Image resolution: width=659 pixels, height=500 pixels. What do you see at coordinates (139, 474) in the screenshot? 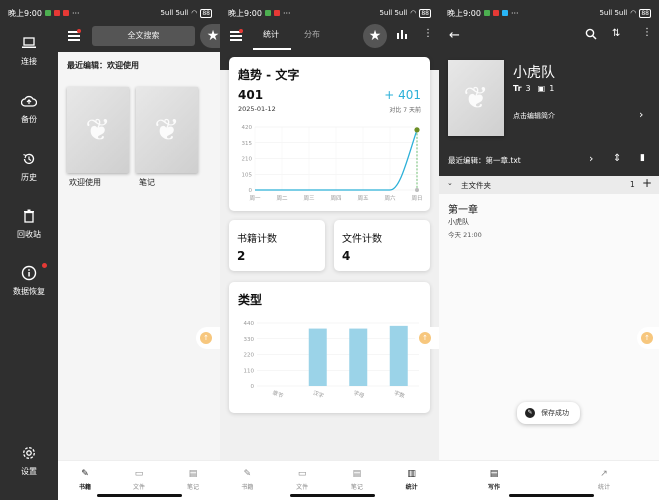
I see `folder-icon: ▭` at bounding box center [139, 474].